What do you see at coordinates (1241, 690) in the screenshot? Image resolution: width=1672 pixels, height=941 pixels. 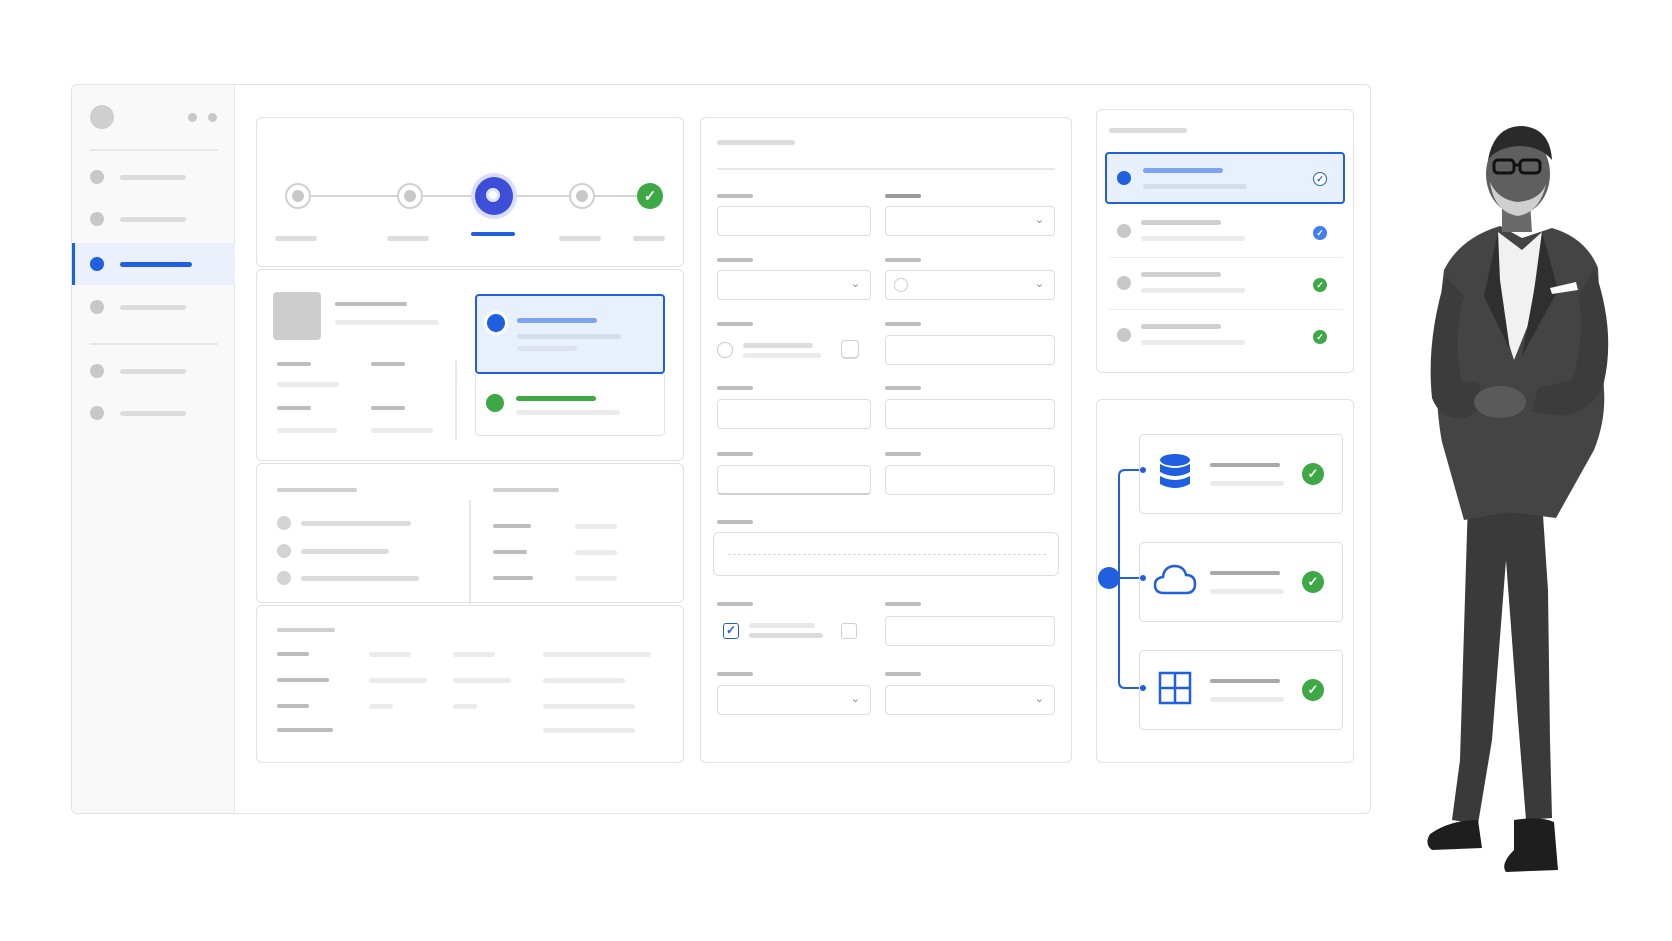 I see `integration-item-grid: ✓` at bounding box center [1241, 690].